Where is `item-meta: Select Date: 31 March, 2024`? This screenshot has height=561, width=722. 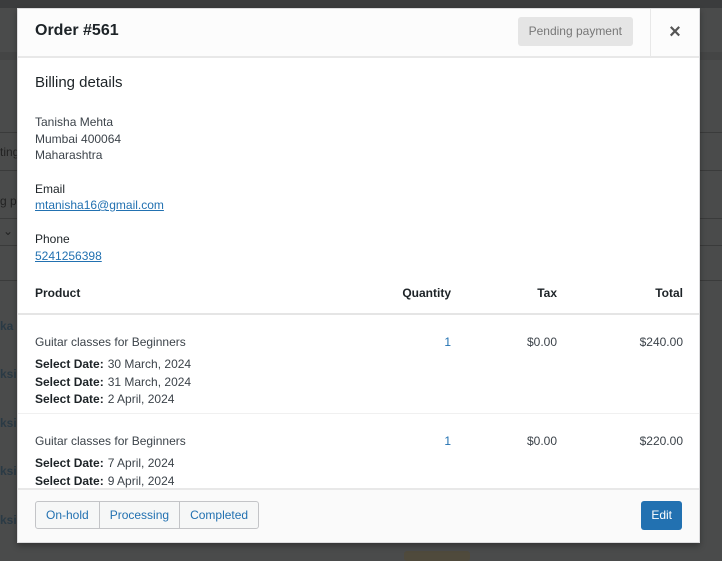 item-meta: Select Date: 31 March, 2024 is located at coordinates (113, 382).